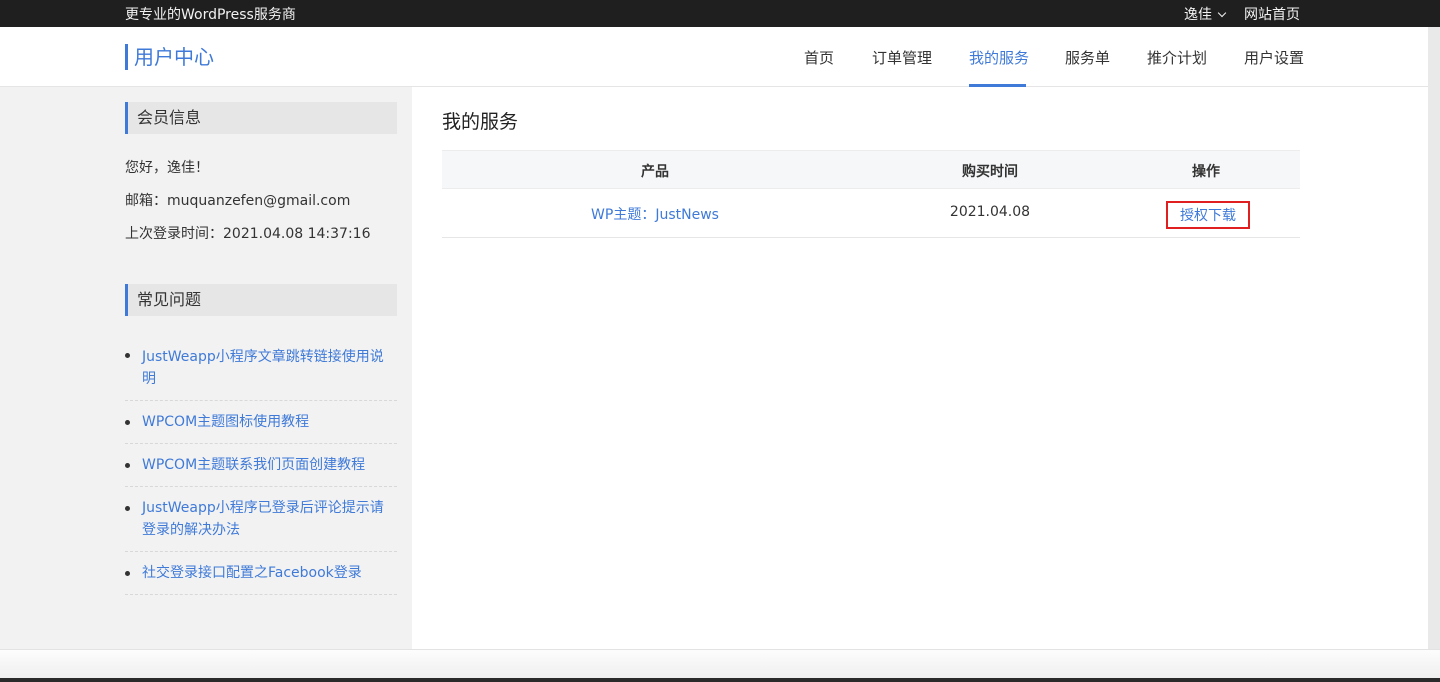 Image resolution: width=1440 pixels, height=682 pixels. I want to click on purchase-date: 2021.04.08, so click(990, 212).